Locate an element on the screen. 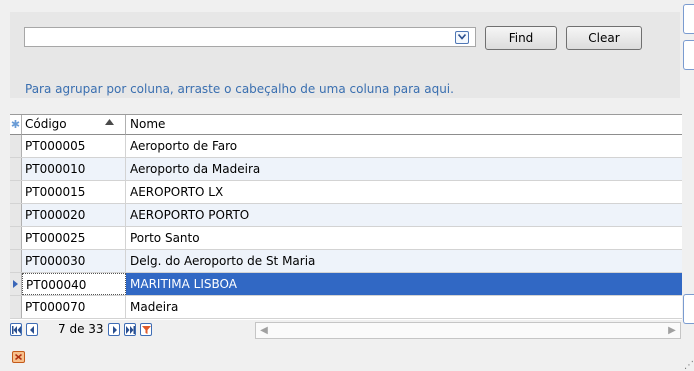 Image resolution: width=694 pixels, height=371 pixels. sort-asc-icon is located at coordinates (109, 122).